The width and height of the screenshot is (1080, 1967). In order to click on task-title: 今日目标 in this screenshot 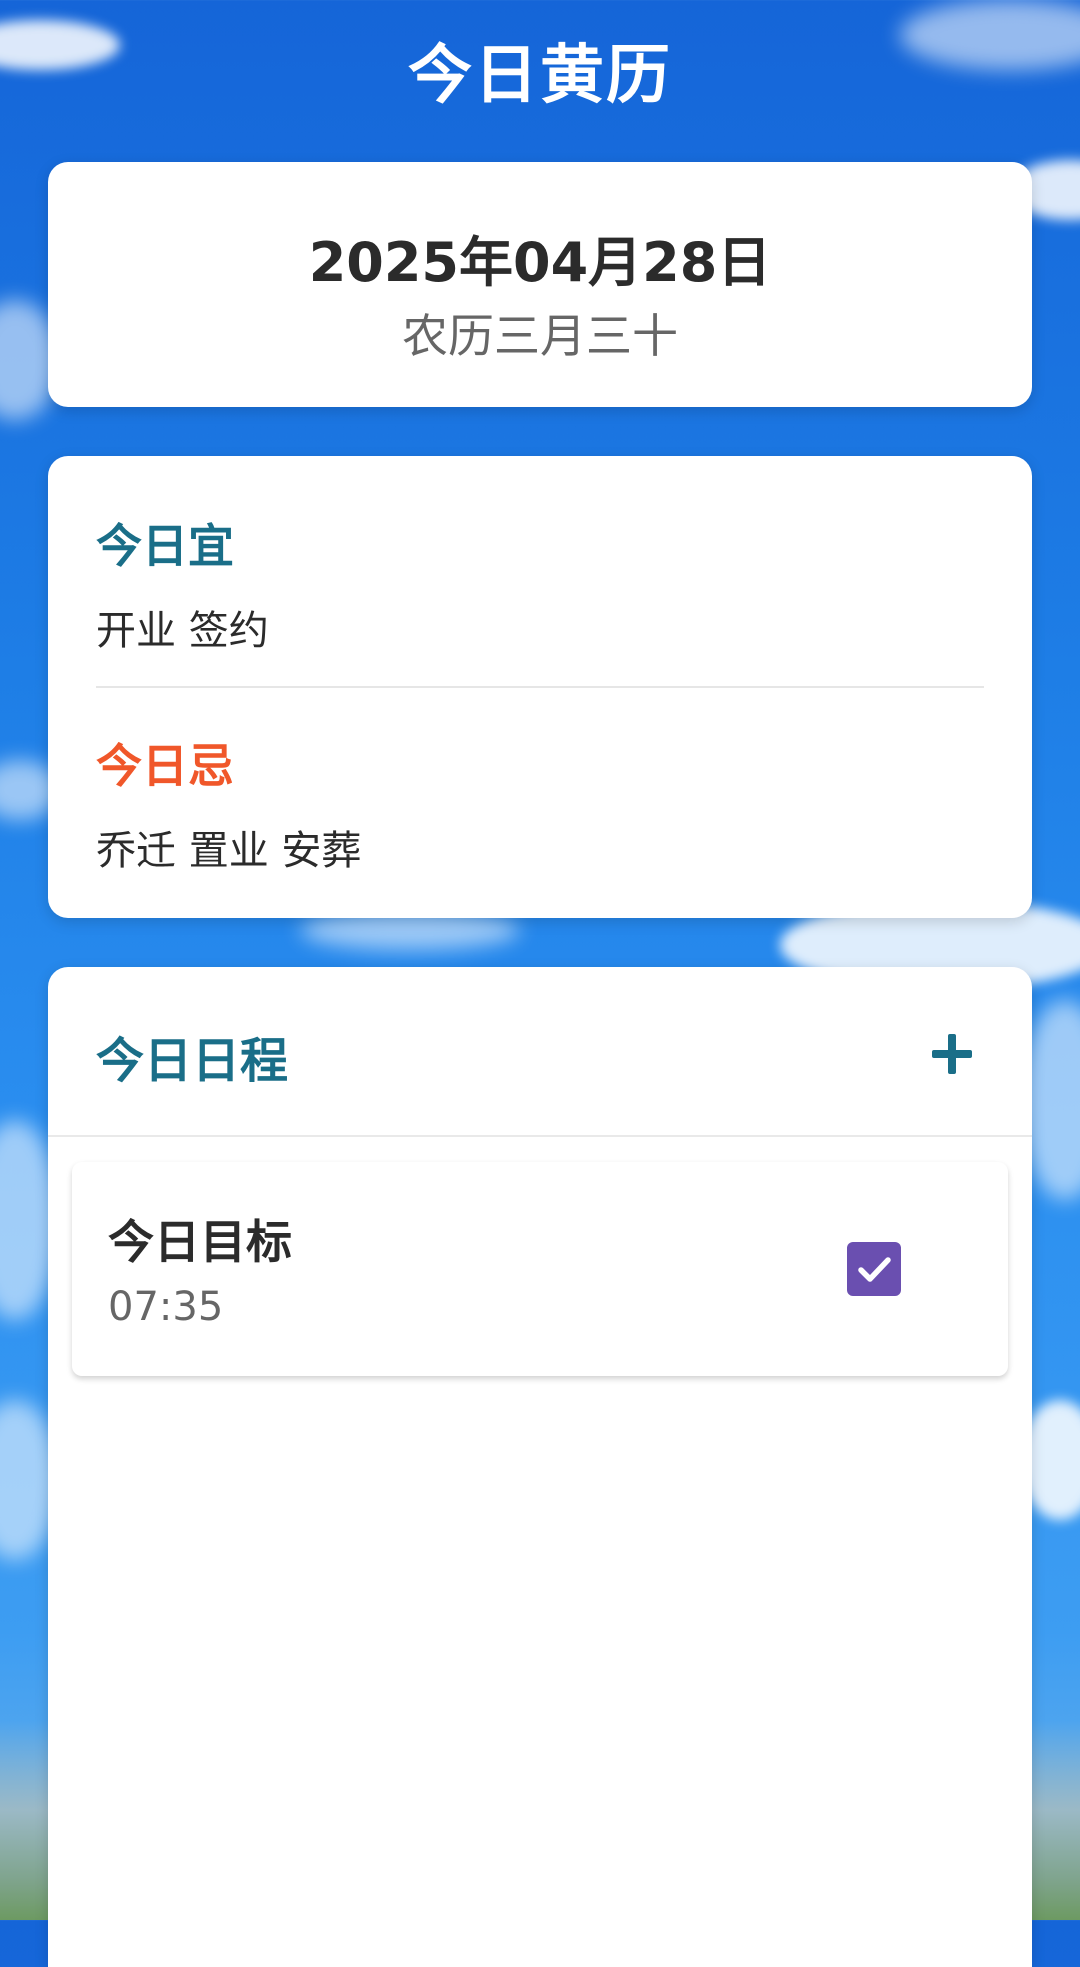, I will do `click(200, 1242)`.